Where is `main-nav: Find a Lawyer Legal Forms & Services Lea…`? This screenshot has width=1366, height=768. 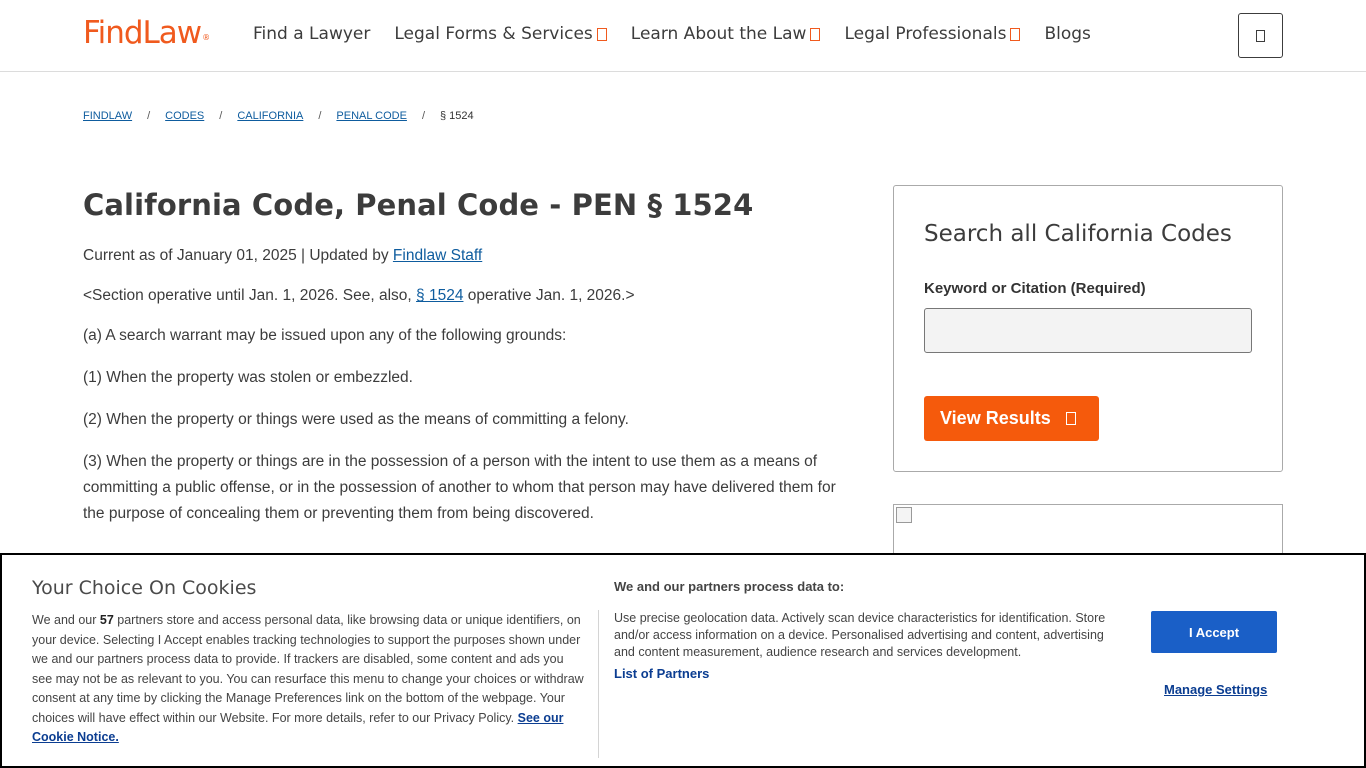
main-nav: Find a Lawyer Legal Forms & Services Lea… is located at coordinates (684, 34).